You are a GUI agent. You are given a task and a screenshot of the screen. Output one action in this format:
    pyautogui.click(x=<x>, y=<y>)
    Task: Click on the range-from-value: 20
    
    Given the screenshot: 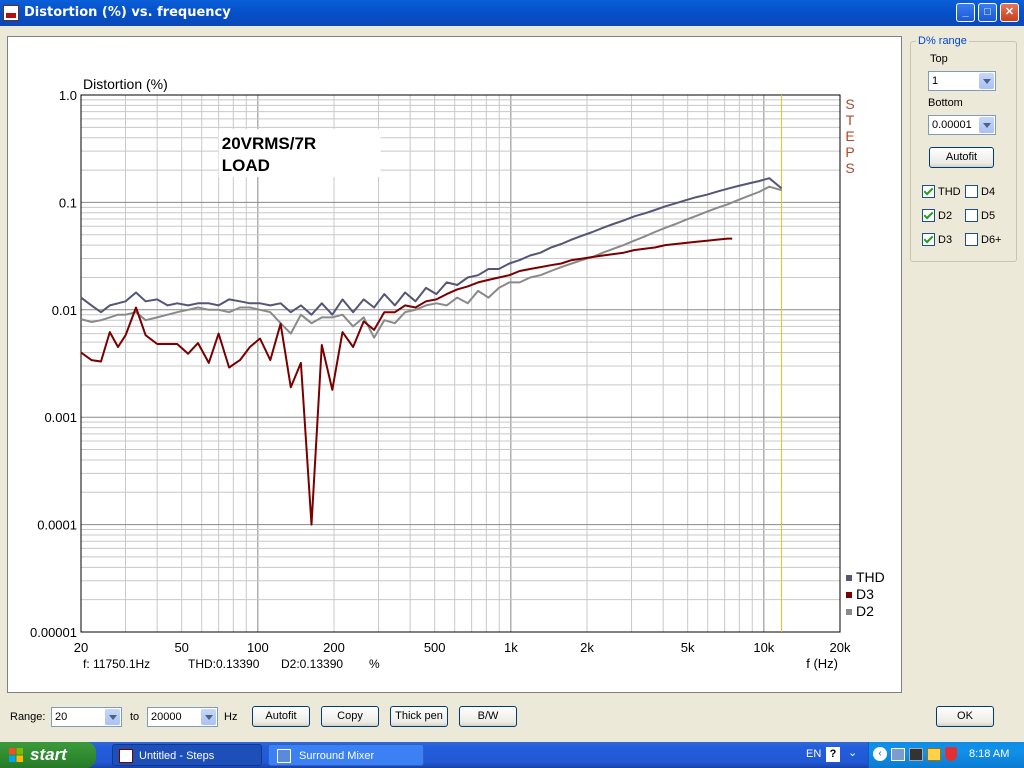 What is the action you would take?
    pyautogui.click(x=61, y=717)
    